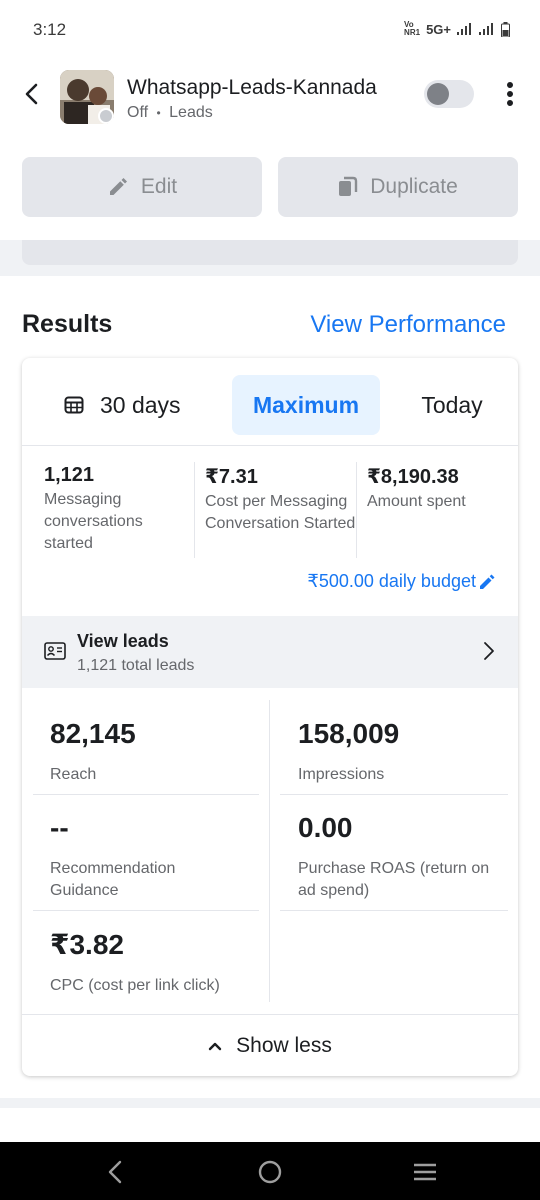  What do you see at coordinates (425, 1172) in the screenshot?
I see `nav-recents-icon` at bounding box center [425, 1172].